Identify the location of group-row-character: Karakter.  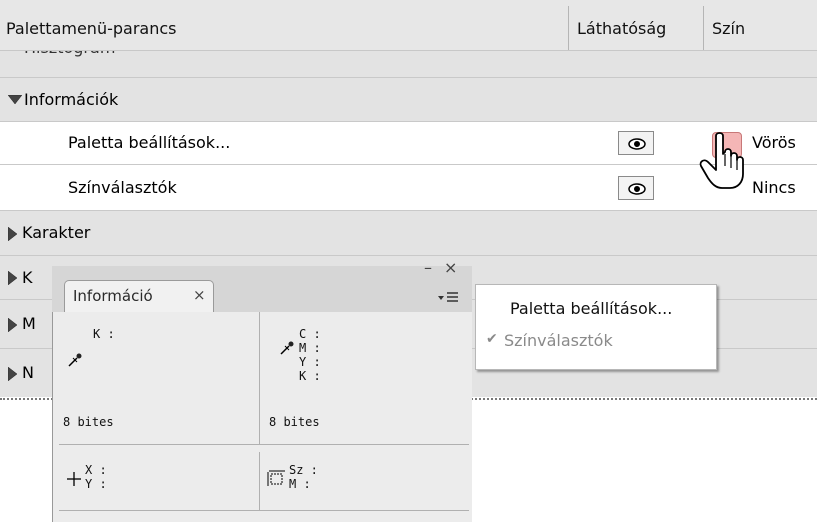
(408, 233).